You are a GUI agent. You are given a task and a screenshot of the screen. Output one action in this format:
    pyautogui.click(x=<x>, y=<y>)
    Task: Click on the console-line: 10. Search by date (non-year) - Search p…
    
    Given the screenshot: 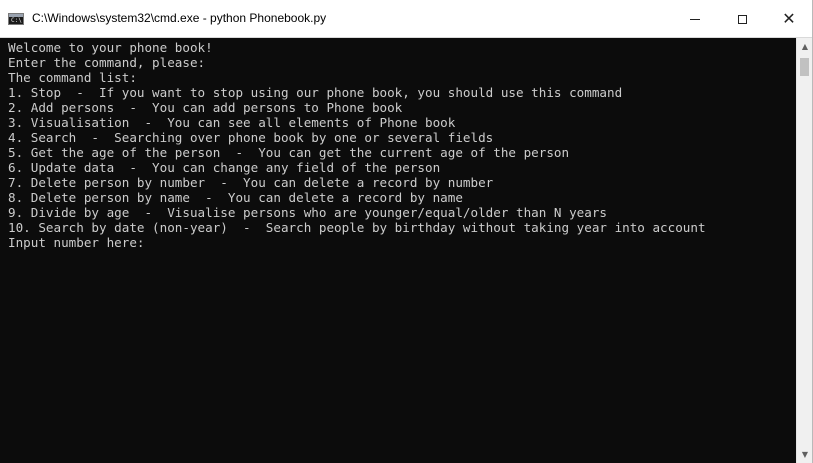 What is the action you would take?
    pyautogui.click(x=357, y=227)
    